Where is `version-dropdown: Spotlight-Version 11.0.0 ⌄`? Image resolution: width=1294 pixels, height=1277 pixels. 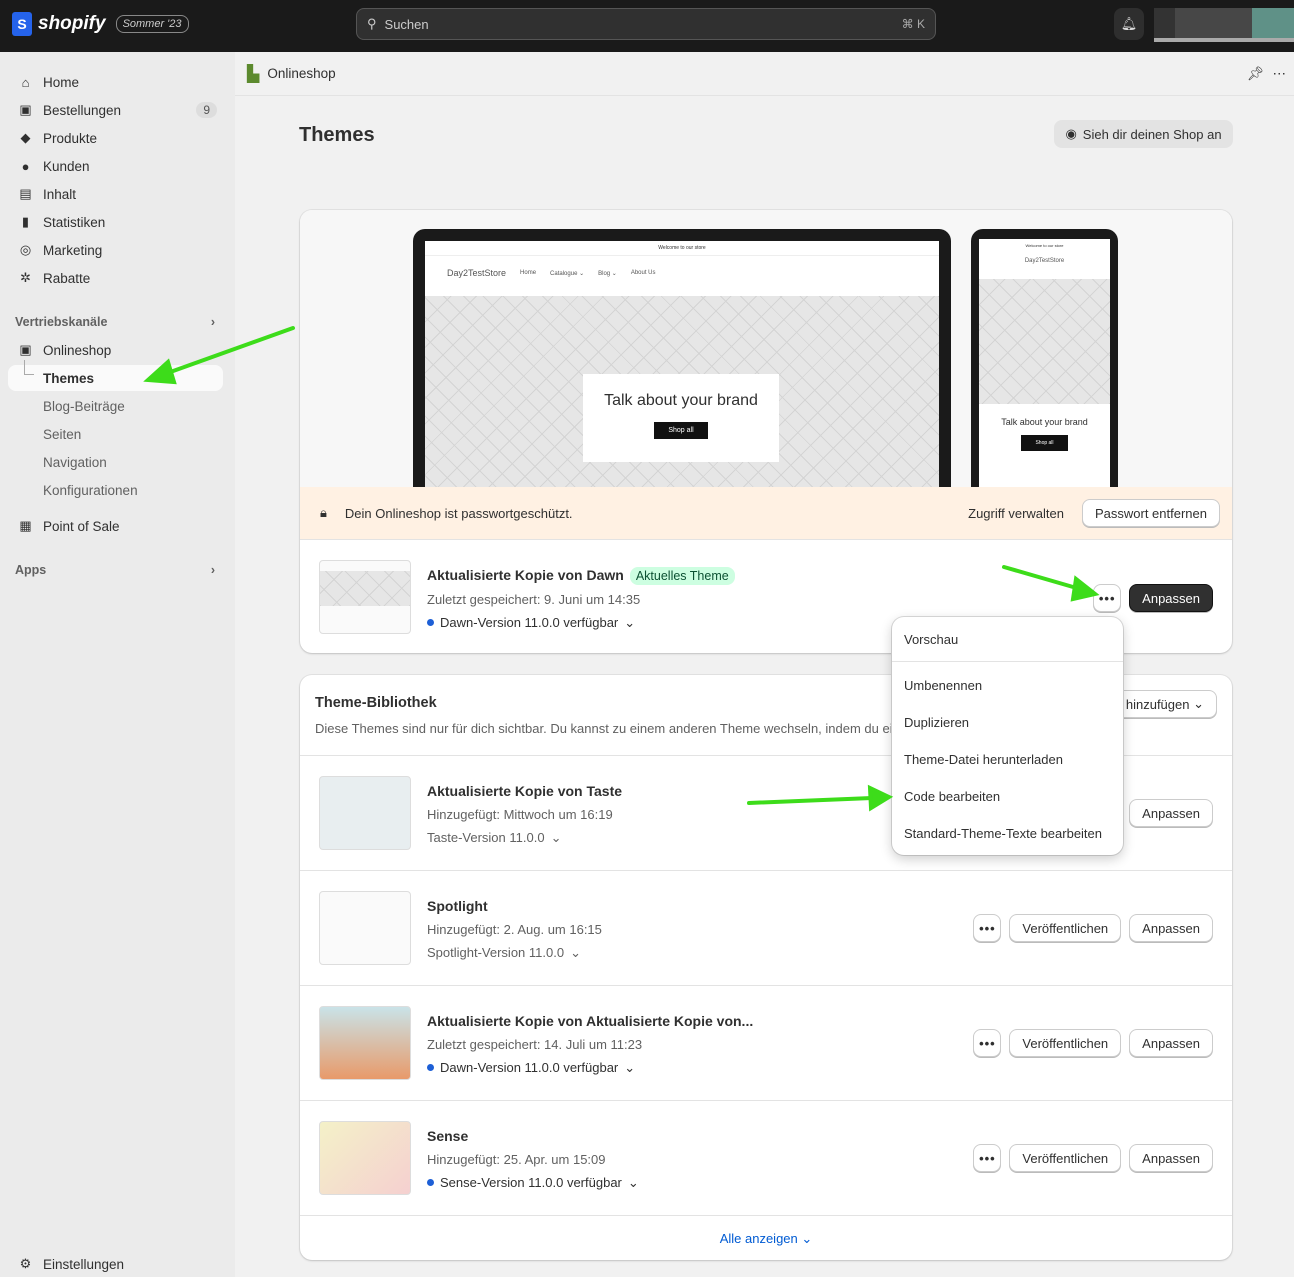 version-dropdown: Spotlight-Version 11.0.0 ⌄ is located at coordinates (514, 952).